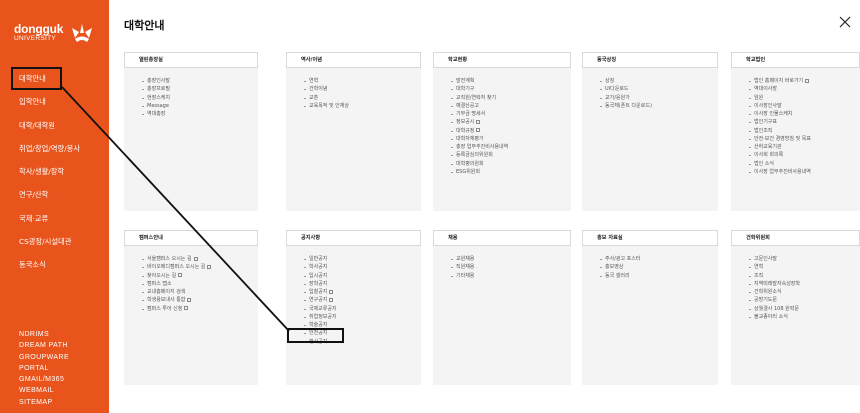 Image resolution: width=860 pixels, height=413 pixels. Describe the element at coordinates (156, 98) in the screenshot. I see `menu-link: 현장스케치` at that location.